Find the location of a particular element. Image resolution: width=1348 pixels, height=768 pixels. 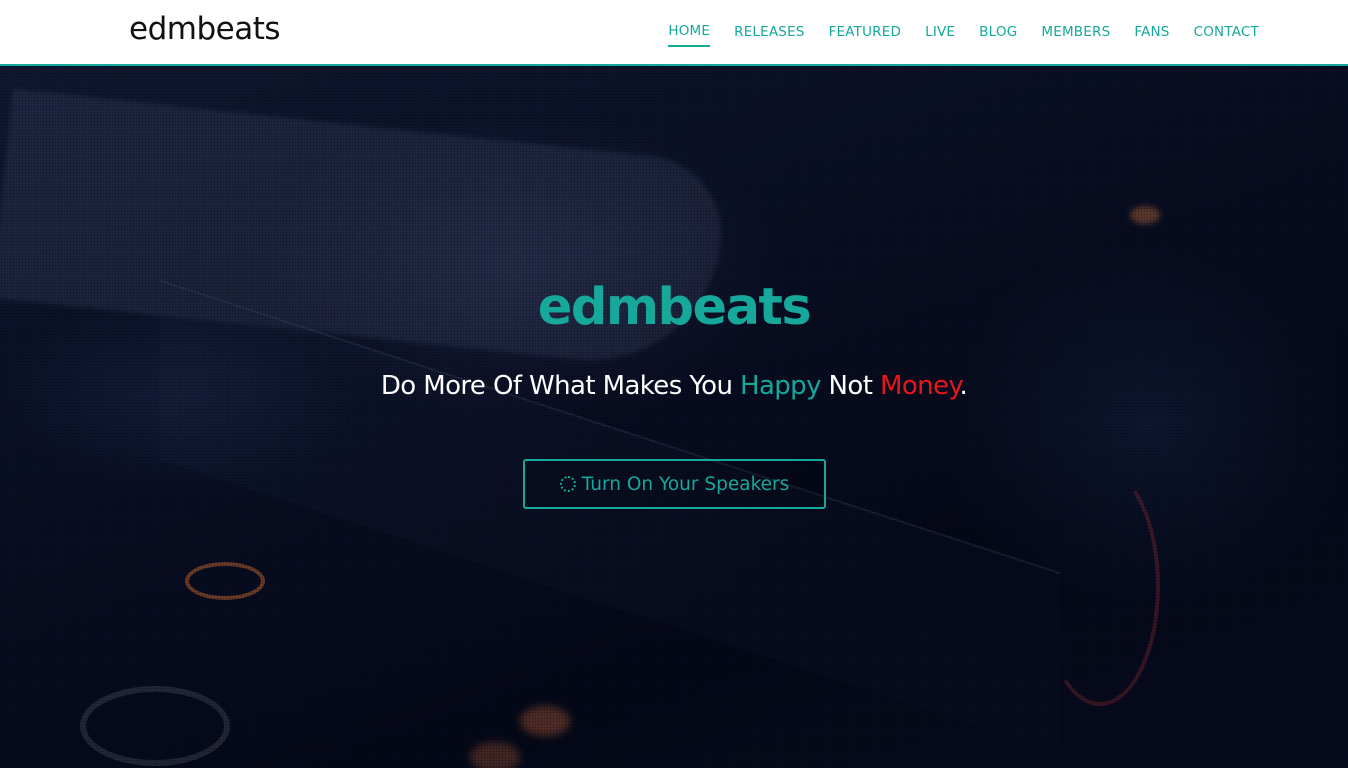

nav-item-featured: FEATURED is located at coordinates (865, 32).